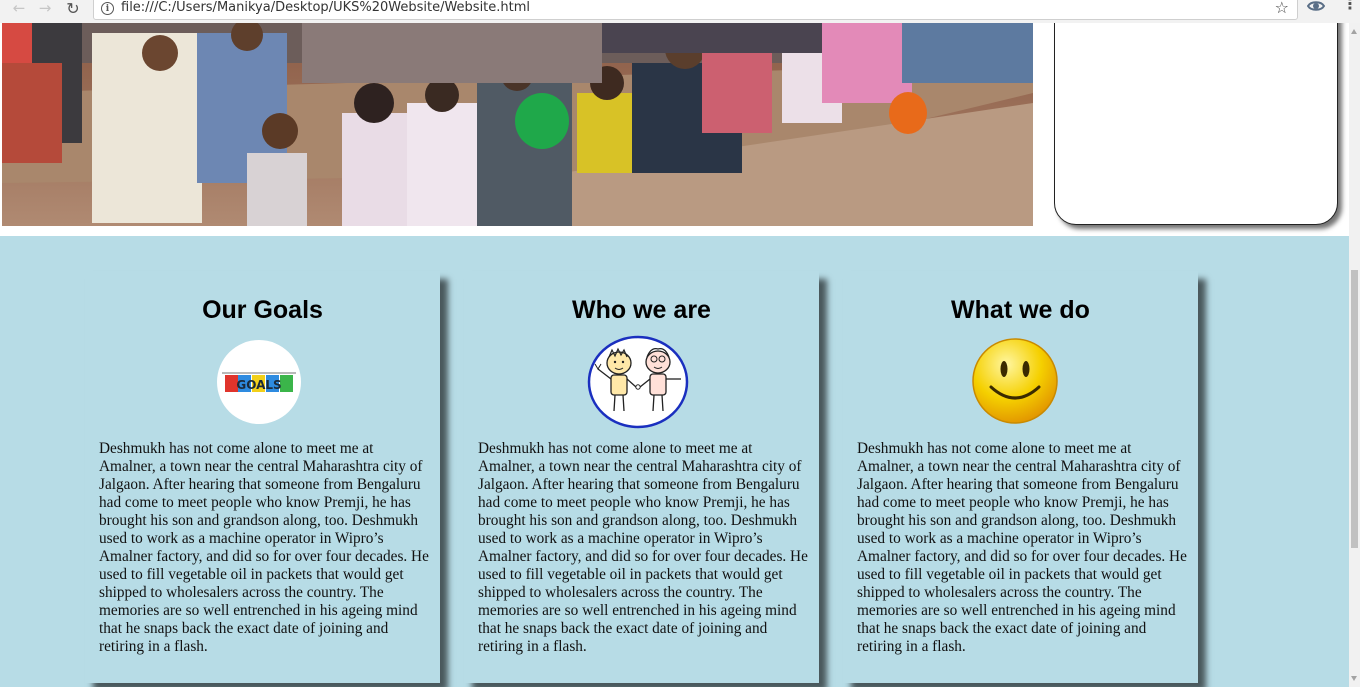  I want to click on side-panel, so click(1196, 124).